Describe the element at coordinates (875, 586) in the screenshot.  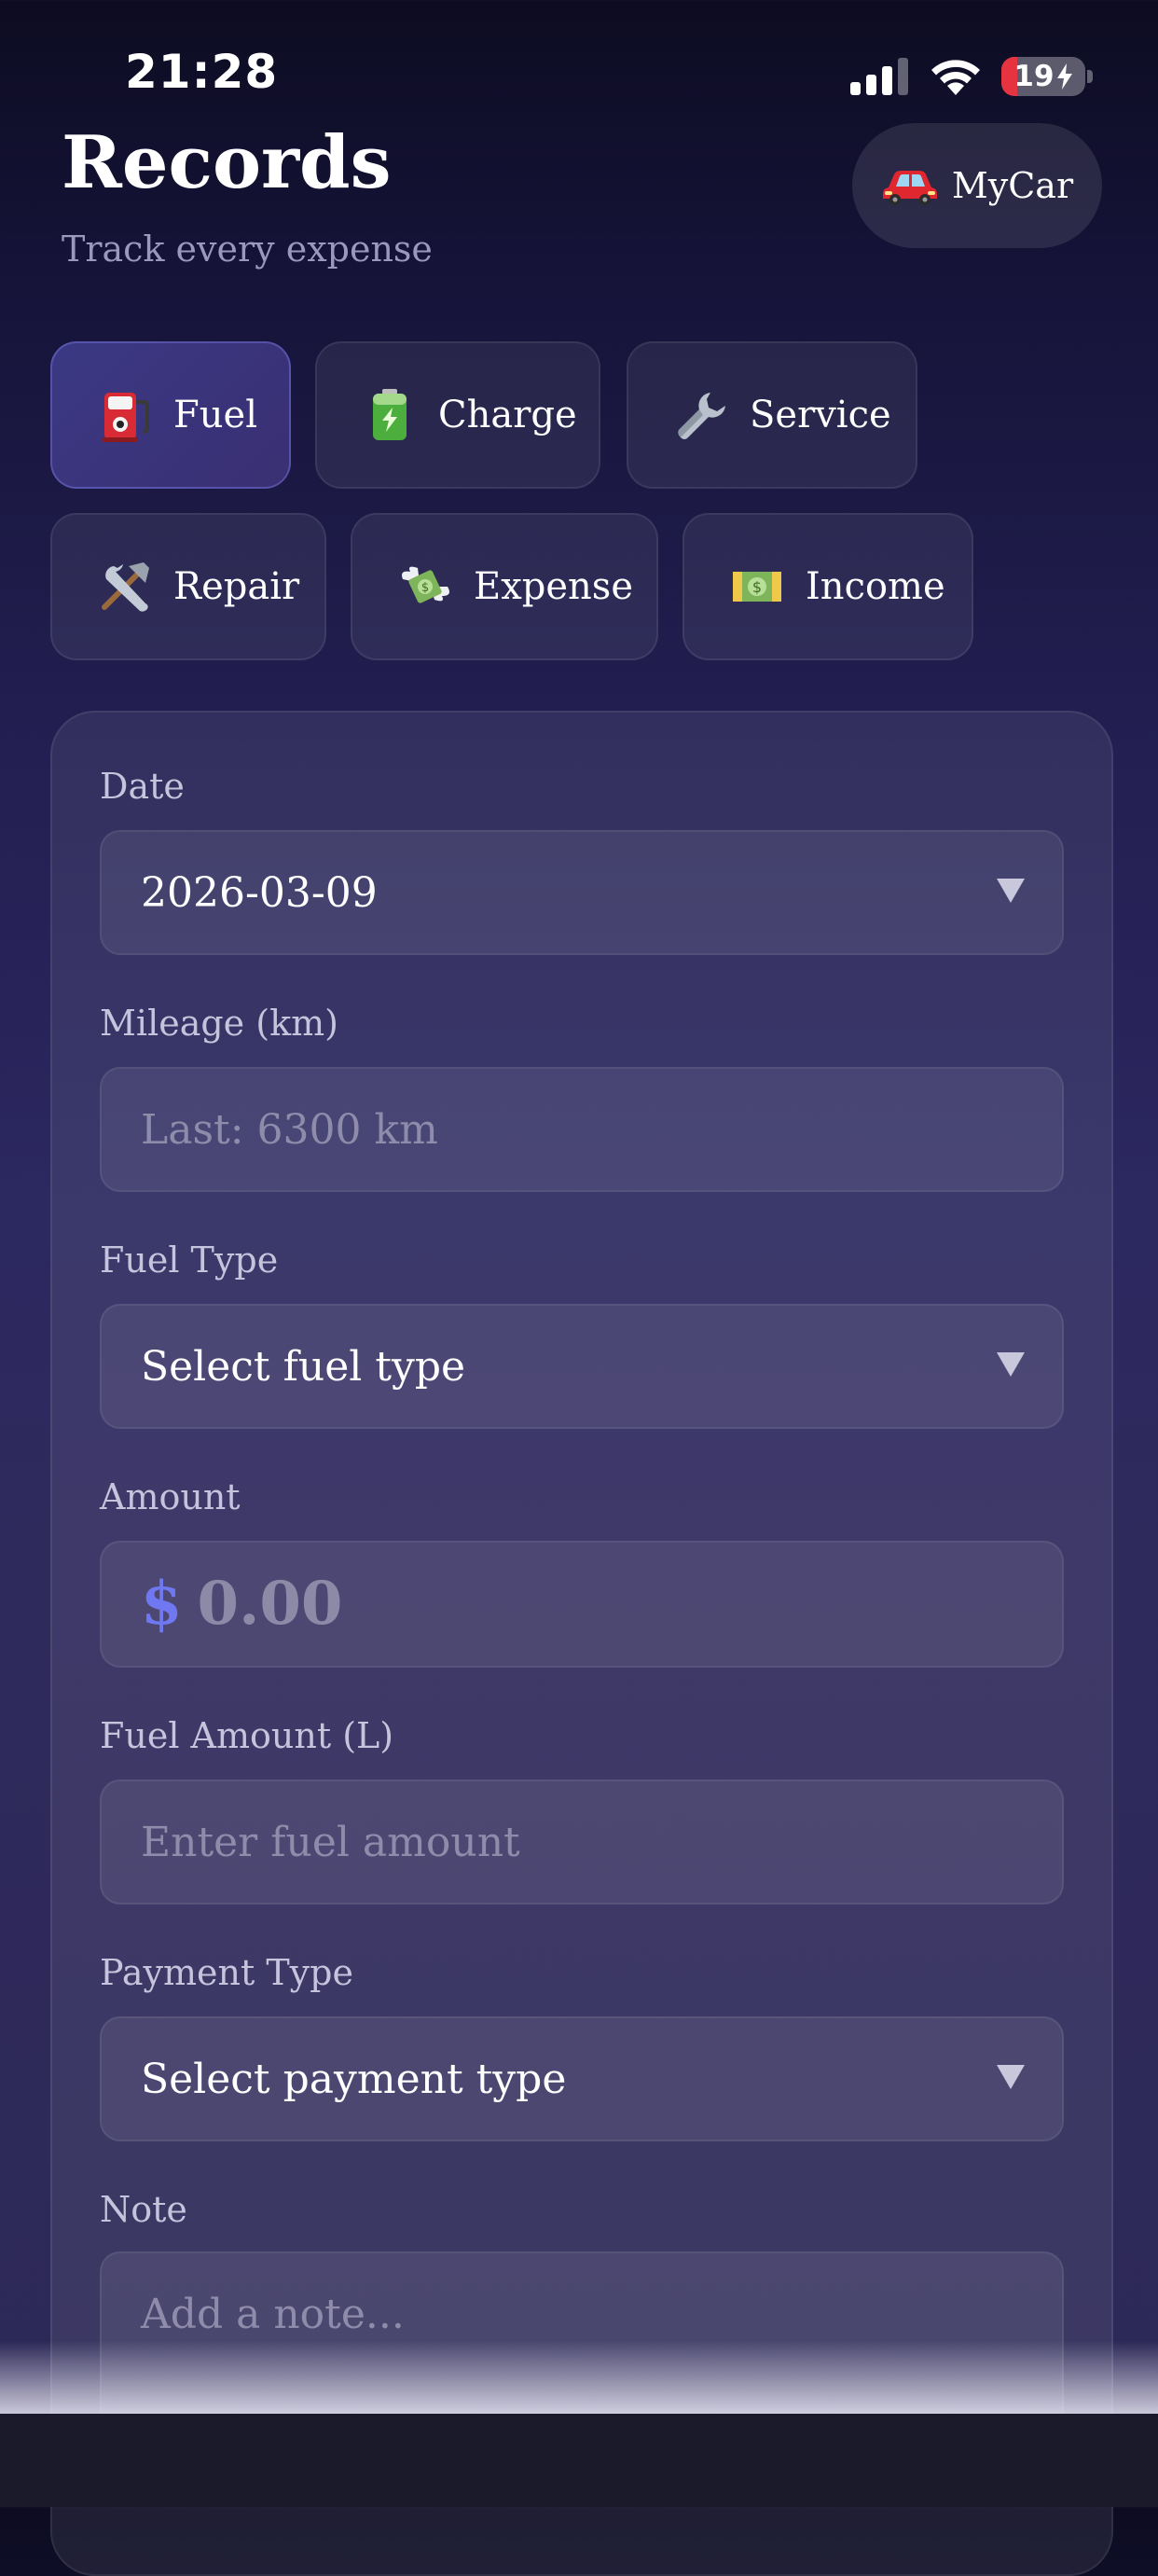
I see `category-chip-label: Income` at that location.